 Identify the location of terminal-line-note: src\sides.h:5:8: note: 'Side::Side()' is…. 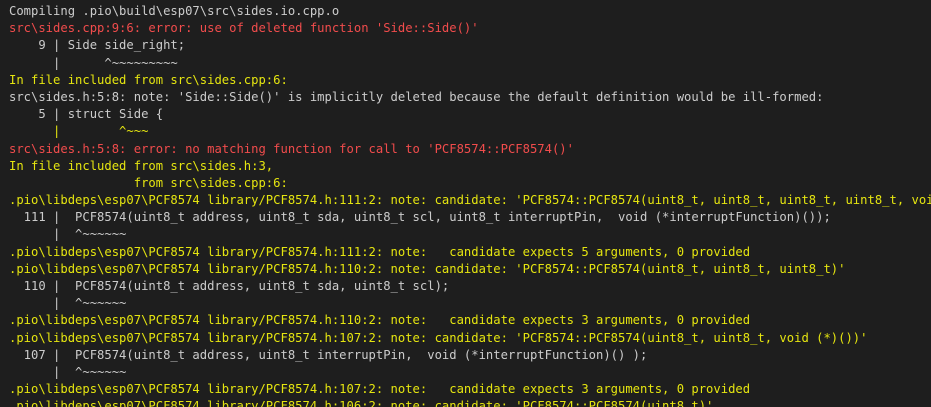
(416, 96).